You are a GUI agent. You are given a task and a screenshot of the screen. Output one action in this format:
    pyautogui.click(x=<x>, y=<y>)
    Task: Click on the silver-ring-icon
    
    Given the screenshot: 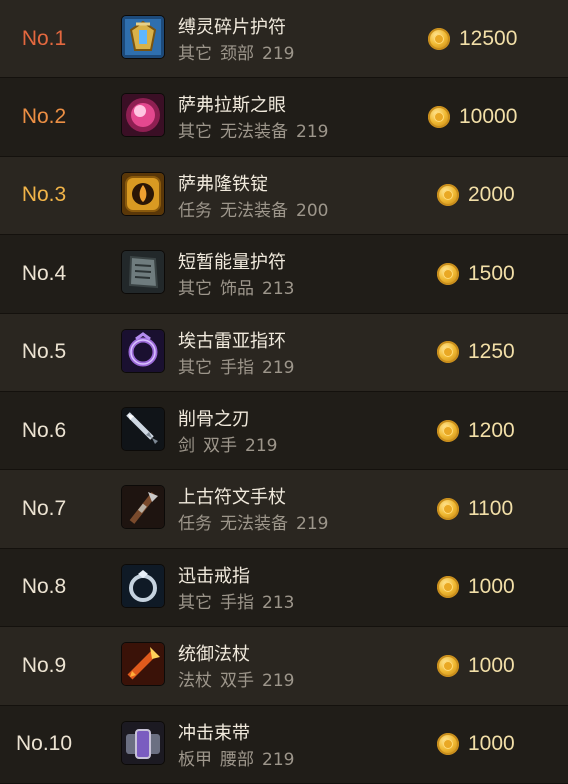 What is the action you would take?
    pyautogui.click(x=143, y=585)
    